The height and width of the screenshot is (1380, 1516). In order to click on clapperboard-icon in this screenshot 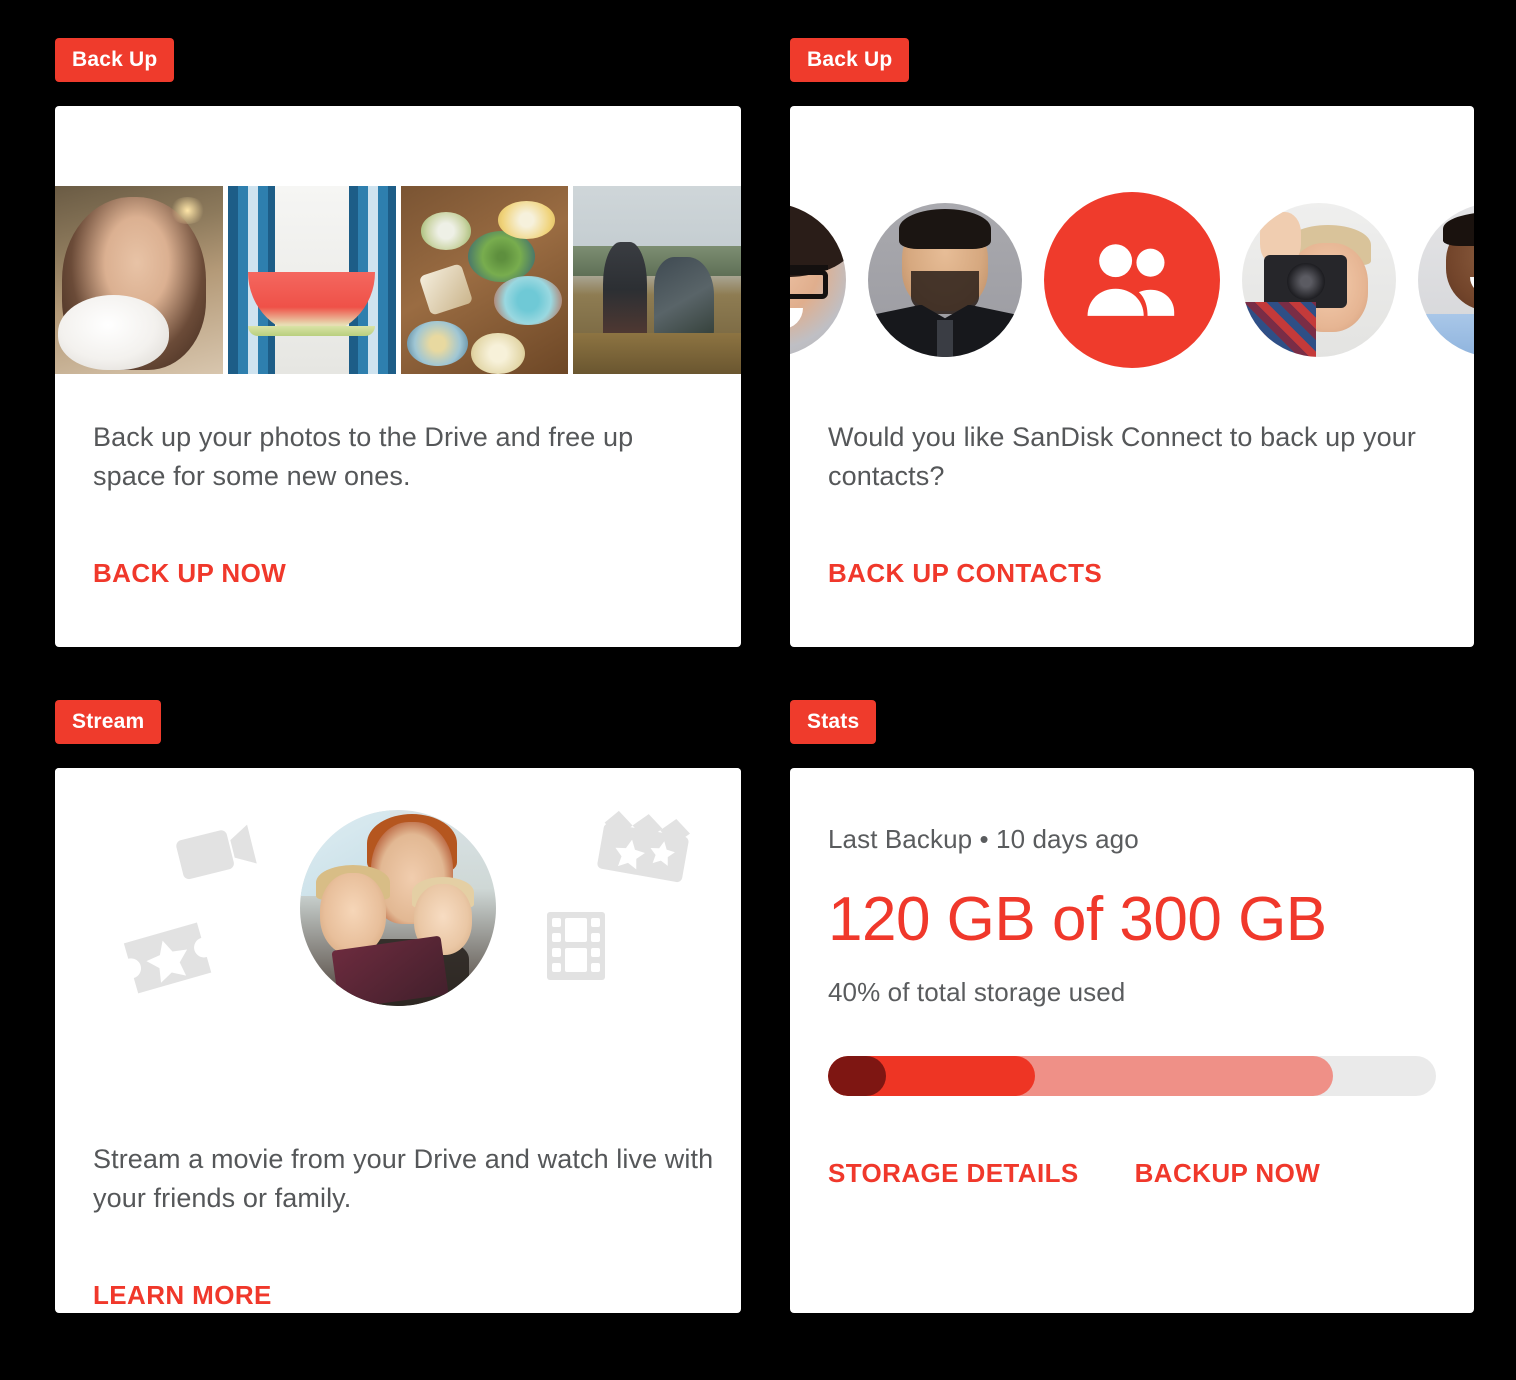, I will do `click(644, 846)`.